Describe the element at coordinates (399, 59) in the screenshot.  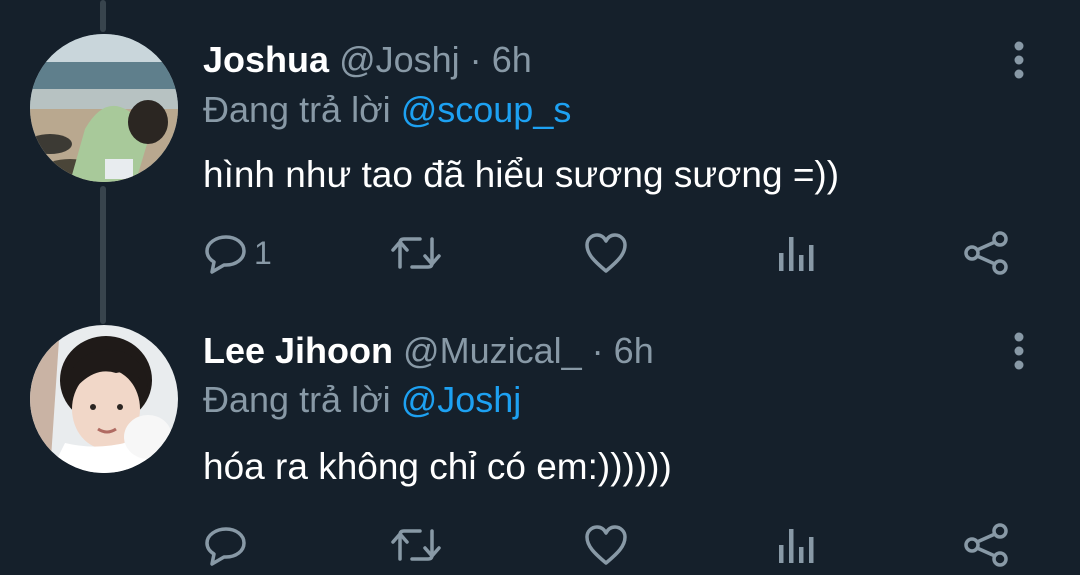
I see `user-handle: @Joshj` at that location.